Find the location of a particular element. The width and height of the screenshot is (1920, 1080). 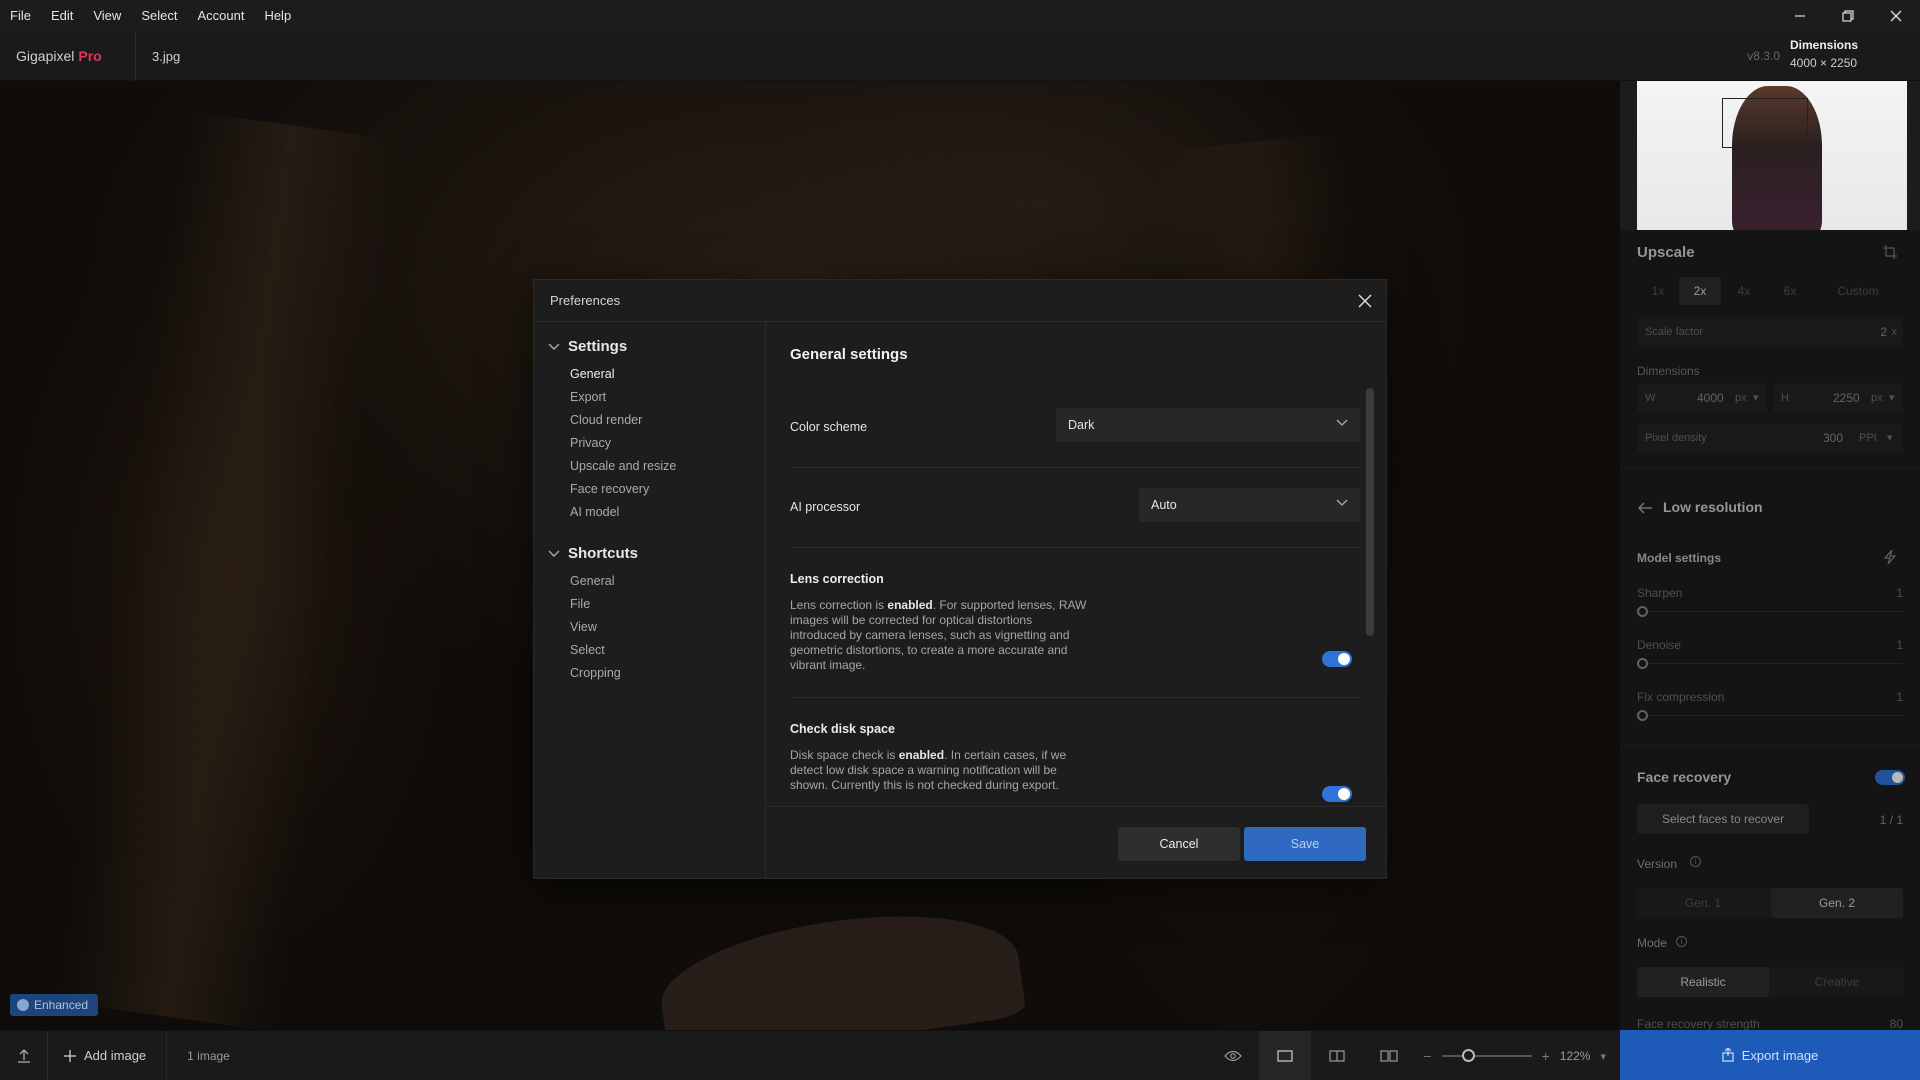

version-label: Version is located at coordinates (1657, 864).